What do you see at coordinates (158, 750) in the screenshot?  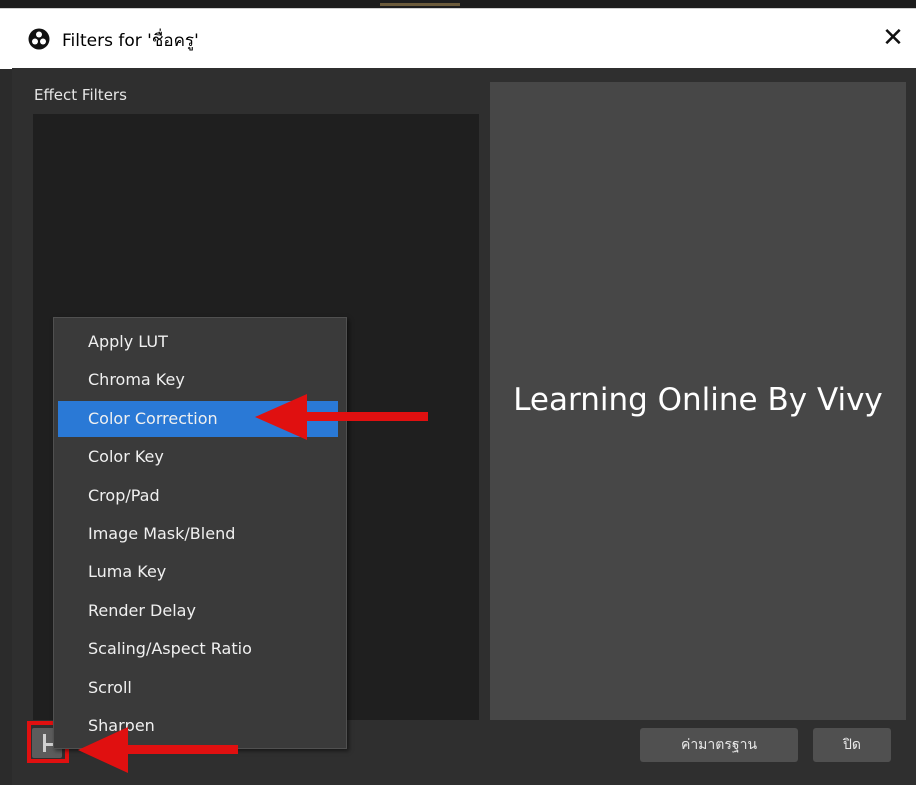 I see `annotation-arrow-add` at bounding box center [158, 750].